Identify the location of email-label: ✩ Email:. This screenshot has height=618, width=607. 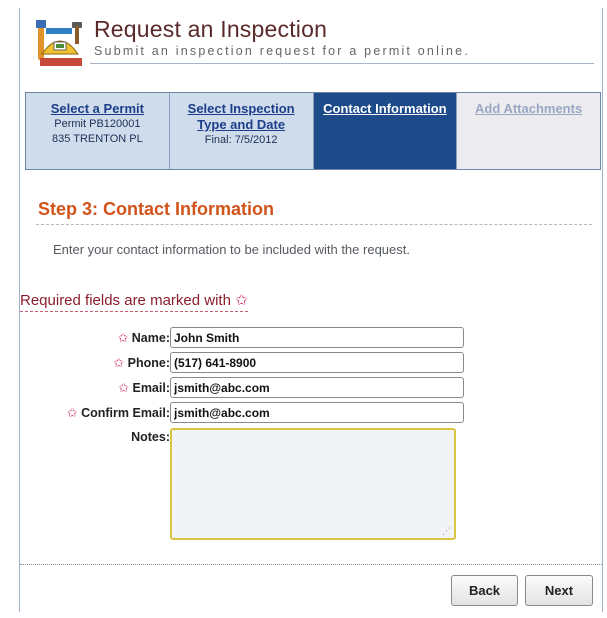
(144, 387).